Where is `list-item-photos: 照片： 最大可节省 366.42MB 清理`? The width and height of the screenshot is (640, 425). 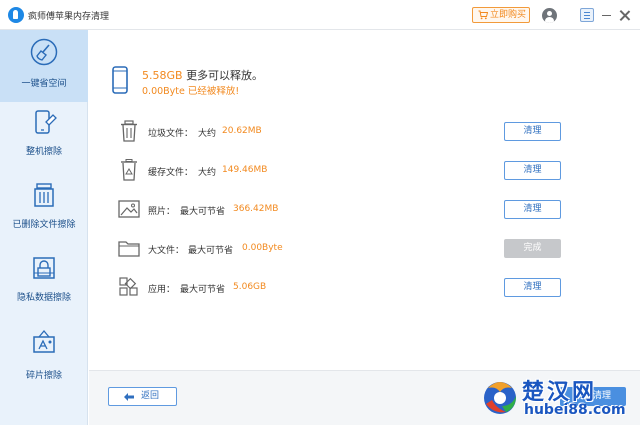
list-item-photos: 照片： 最大可节省 366.42MB 清理 is located at coordinates (343, 210).